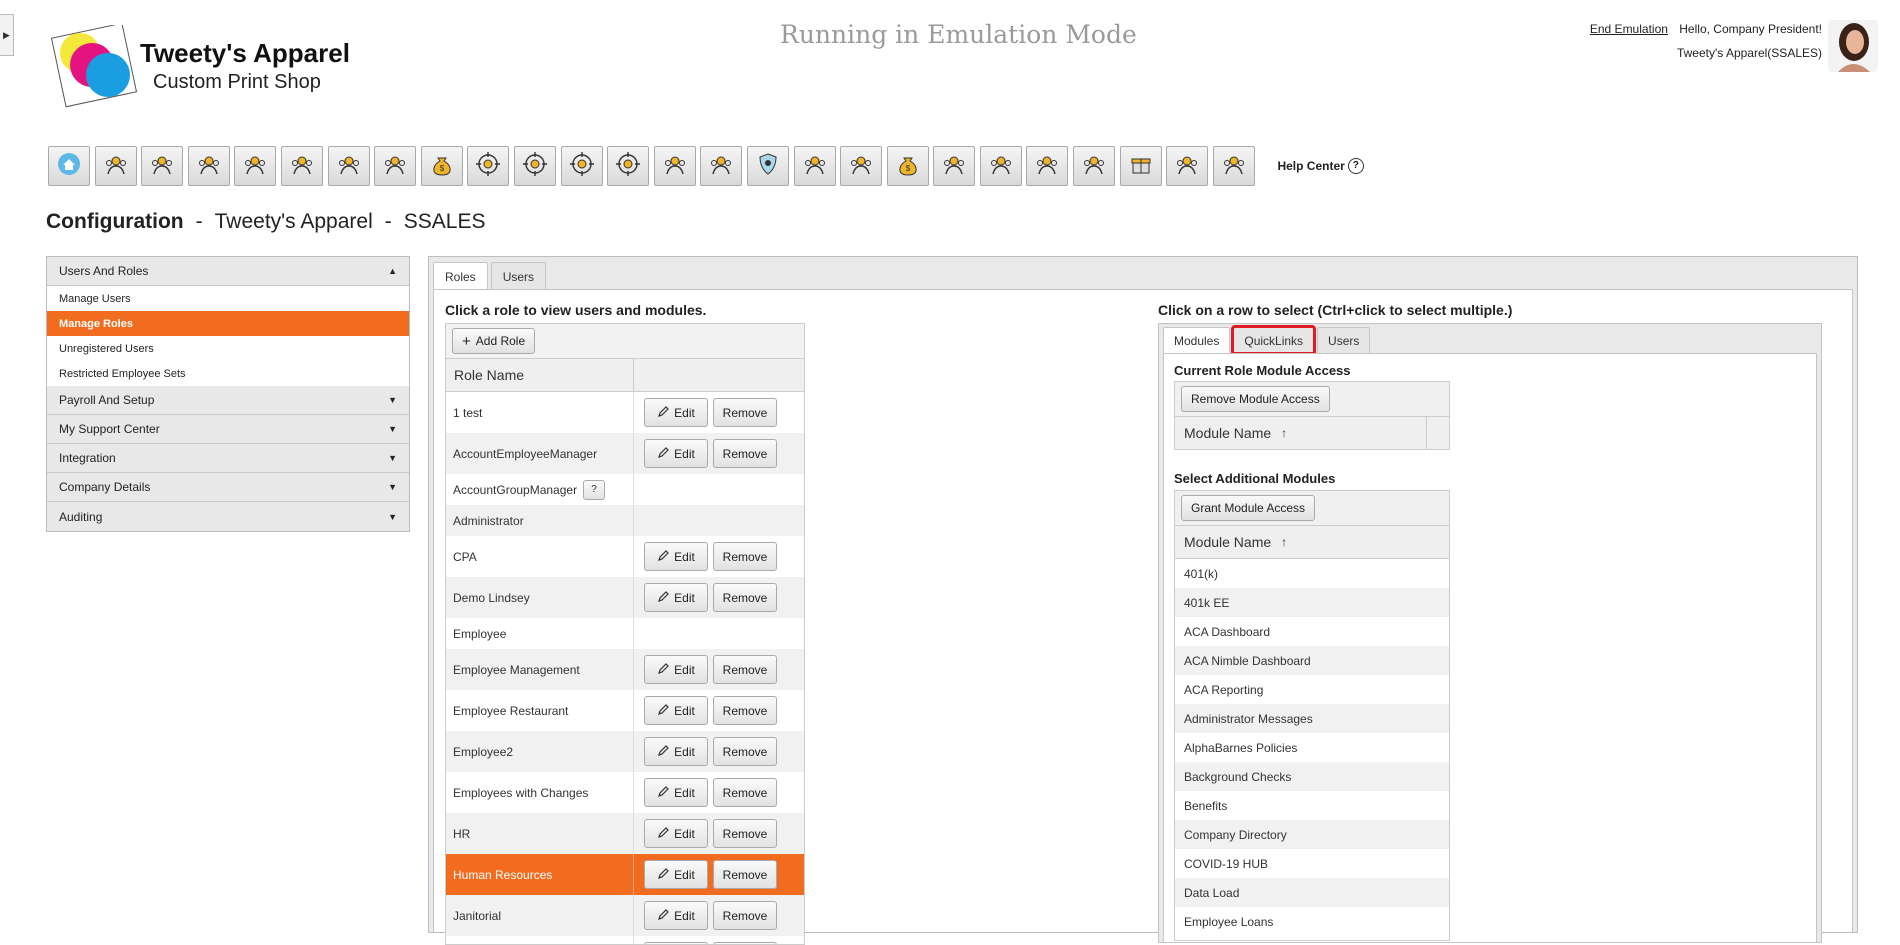 This screenshot has width=1900, height=945. I want to click on role-name-cell: Employee Management, so click(540, 669).